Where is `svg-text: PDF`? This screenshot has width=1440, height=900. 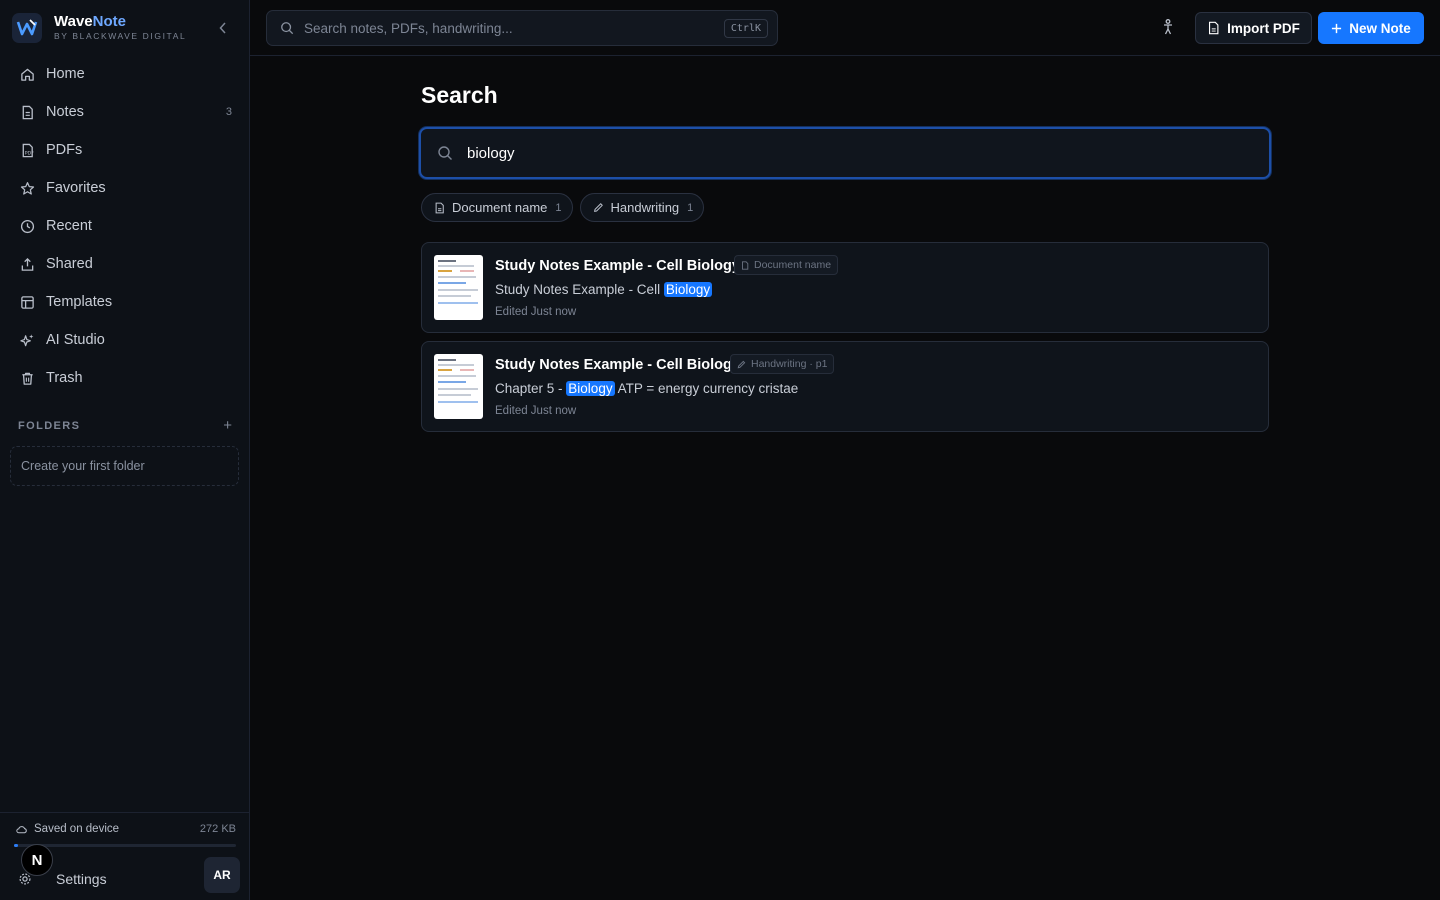 svg-text: PDF is located at coordinates (28, 153).